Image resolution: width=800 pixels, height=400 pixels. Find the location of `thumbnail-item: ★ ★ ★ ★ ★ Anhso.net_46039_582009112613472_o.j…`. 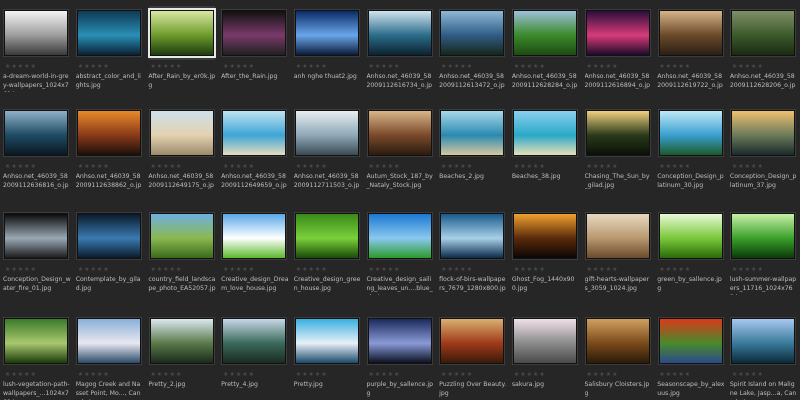

thumbnail-item: ★ ★ ★ ★ ★ Anhso.net_46039_582009112613472_o.j… is located at coordinates (472, 50).